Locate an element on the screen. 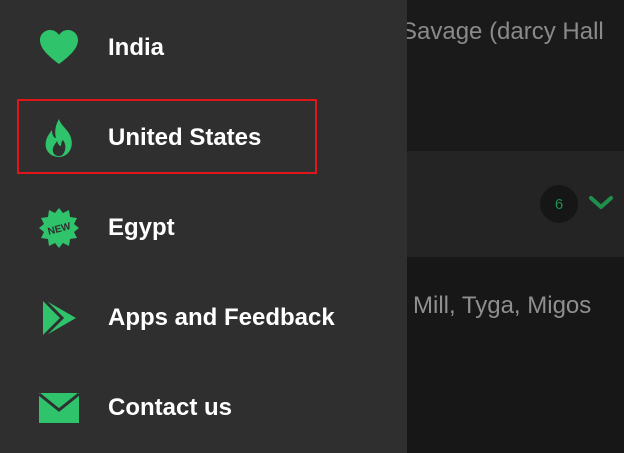 This screenshot has width=624, height=453. drawer-item-egypt: NEW Egypt is located at coordinates (203, 228).